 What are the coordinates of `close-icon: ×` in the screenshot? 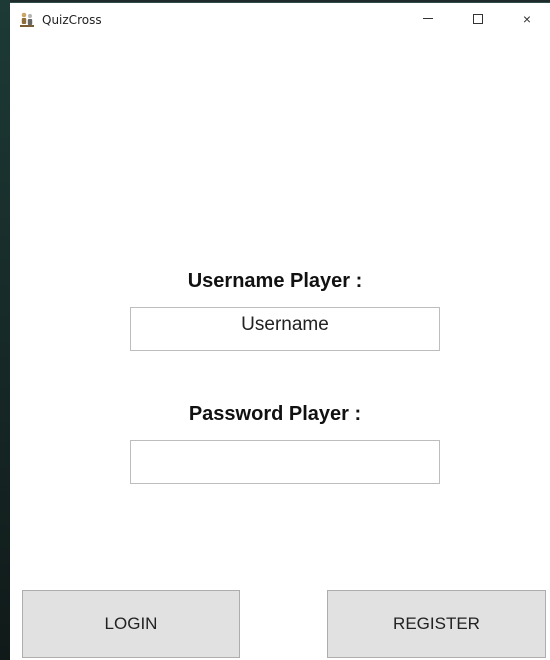 It's located at (527, 19).